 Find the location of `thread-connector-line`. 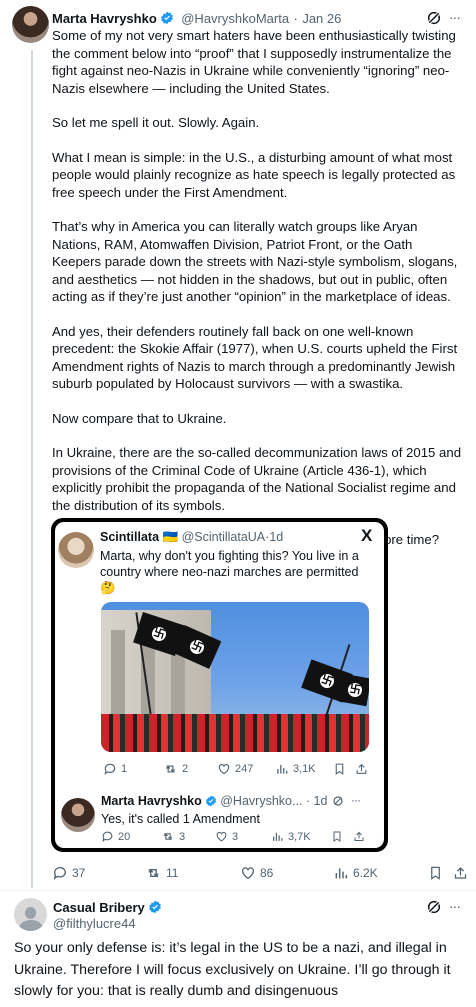

thread-connector-line is located at coordinates (32, 469).